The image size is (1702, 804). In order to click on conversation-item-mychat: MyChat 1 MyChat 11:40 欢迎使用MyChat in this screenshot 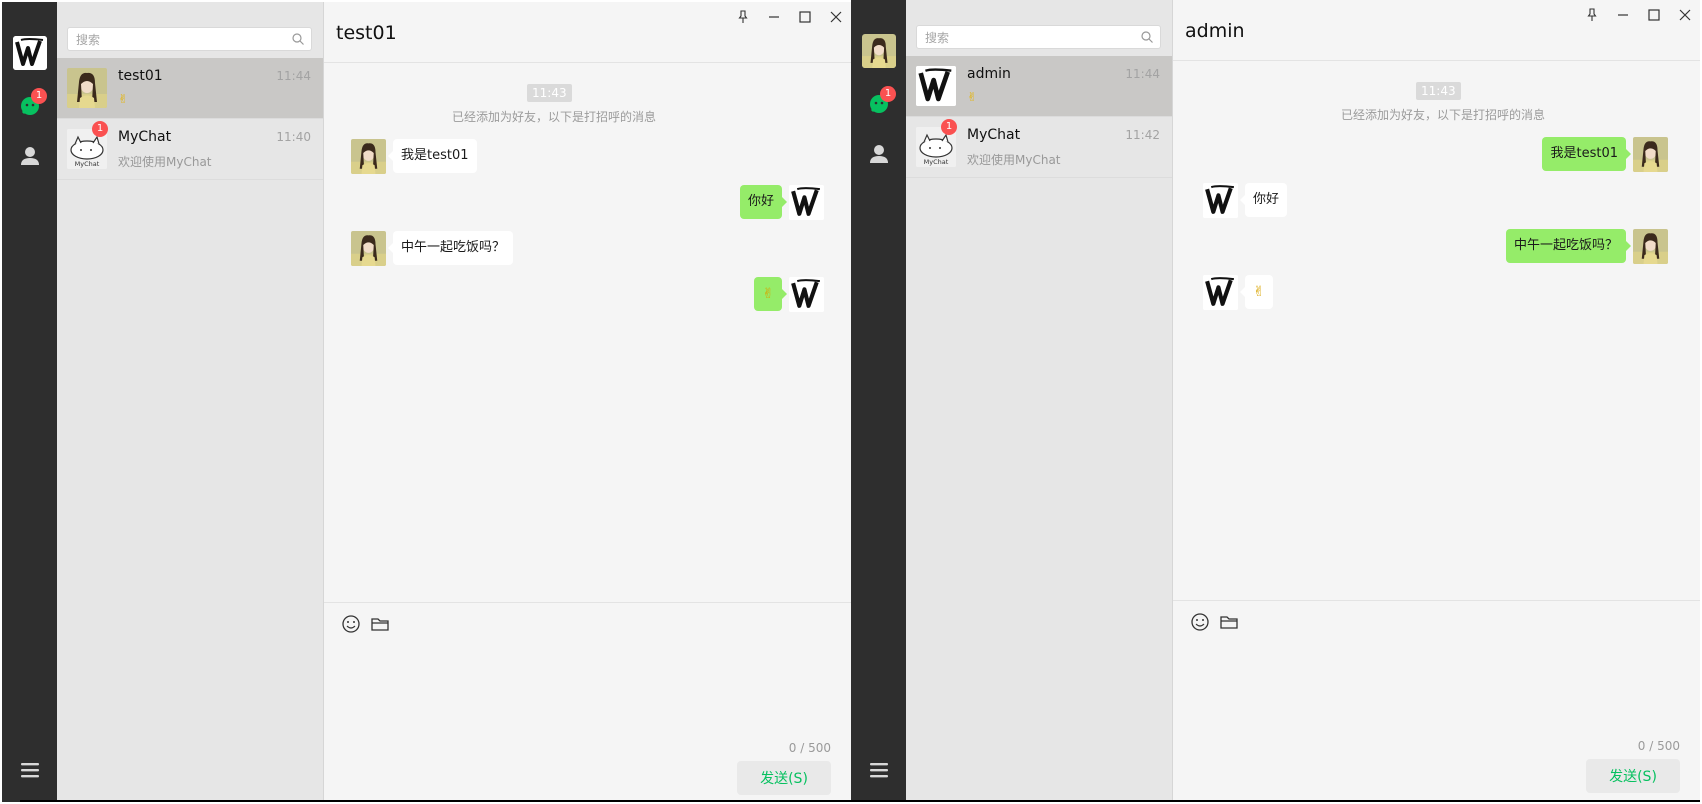, I will do `click(190, 149)`.